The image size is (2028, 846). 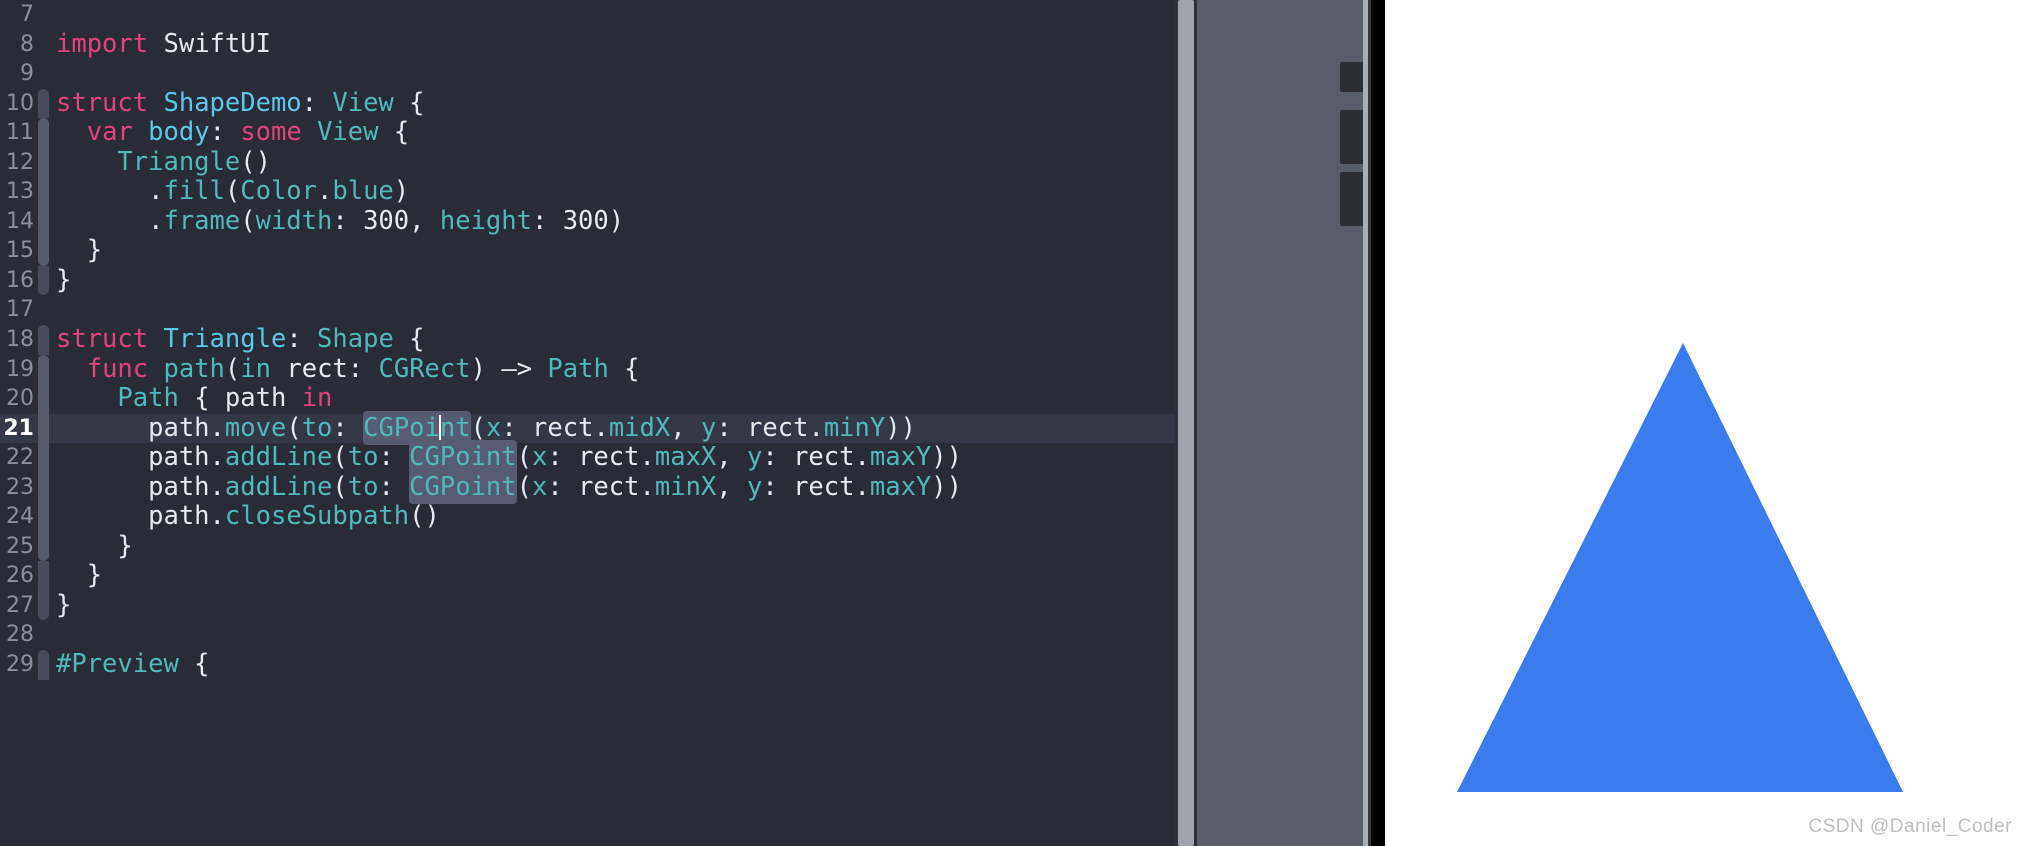 I want to click on code-line: 25 }, so click(x=587, y=546).